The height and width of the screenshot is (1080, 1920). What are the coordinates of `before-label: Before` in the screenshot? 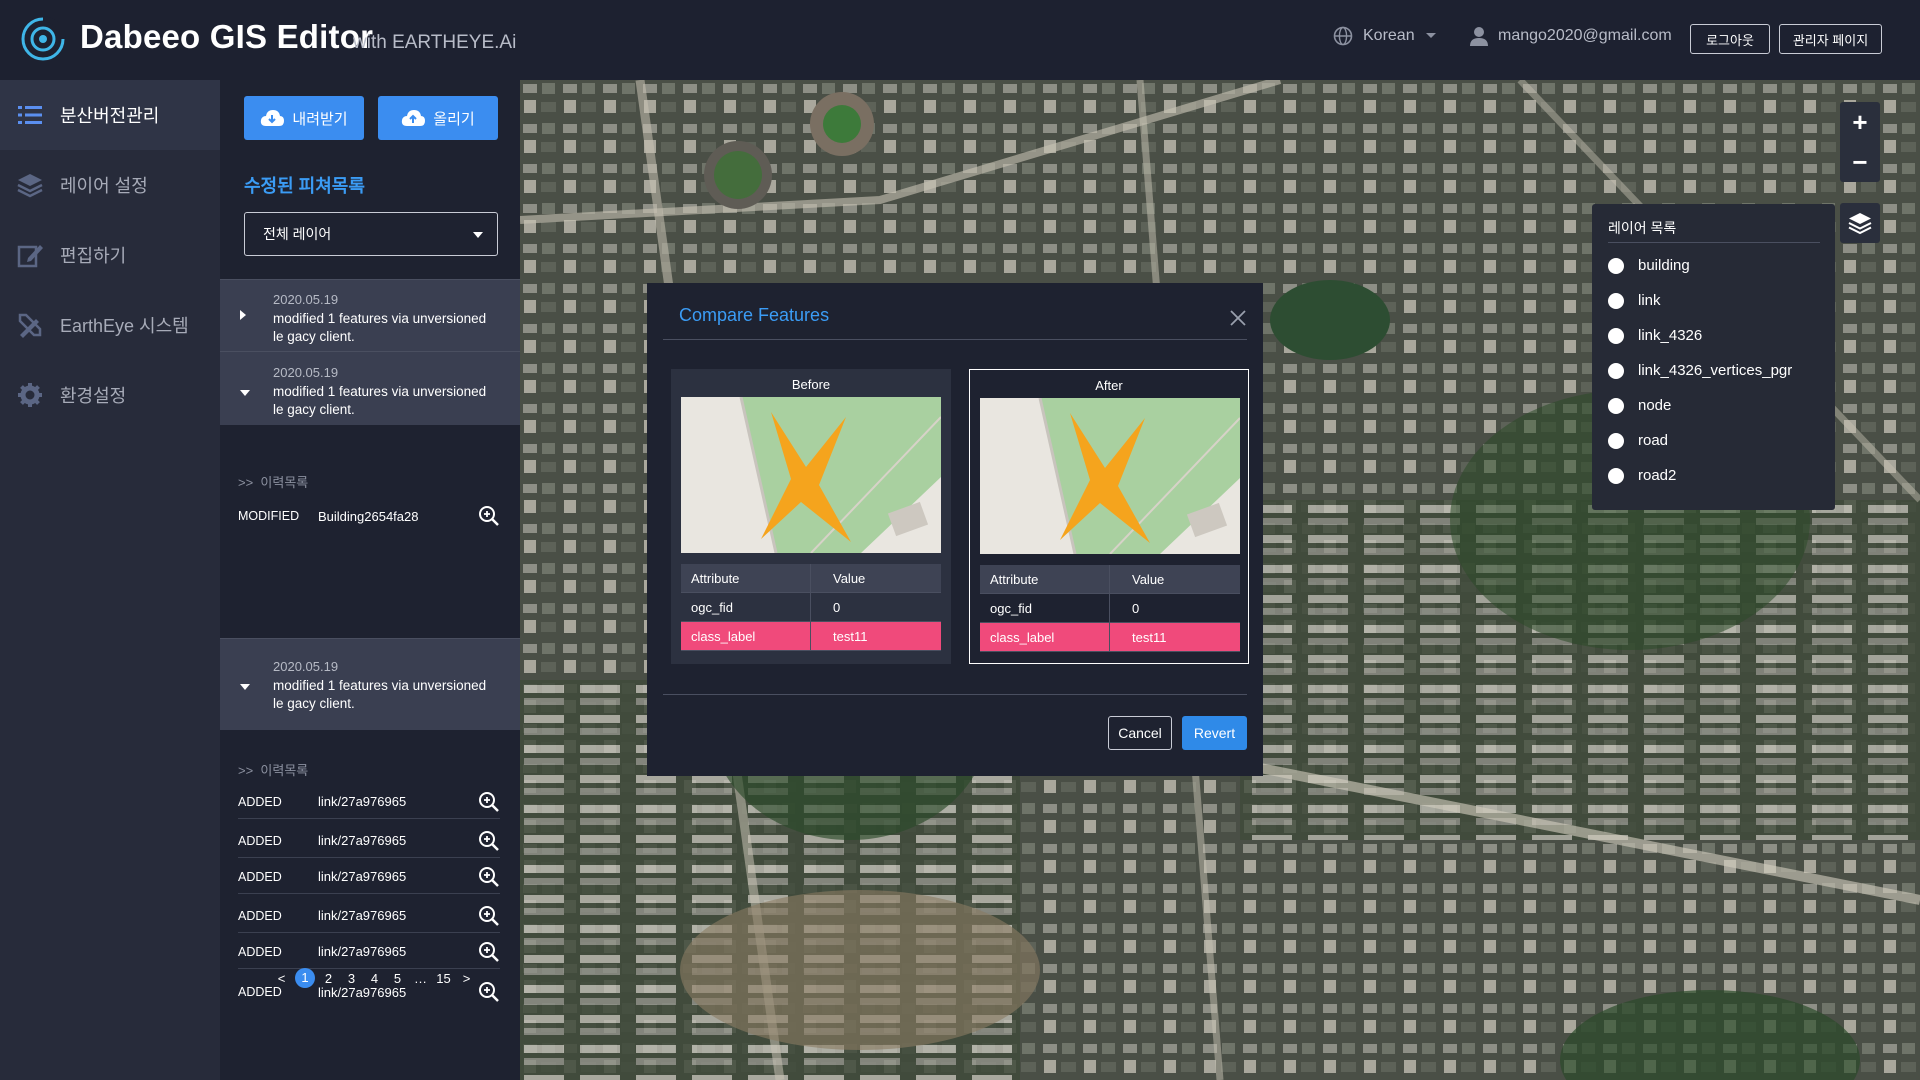 It's located at (811, 384).